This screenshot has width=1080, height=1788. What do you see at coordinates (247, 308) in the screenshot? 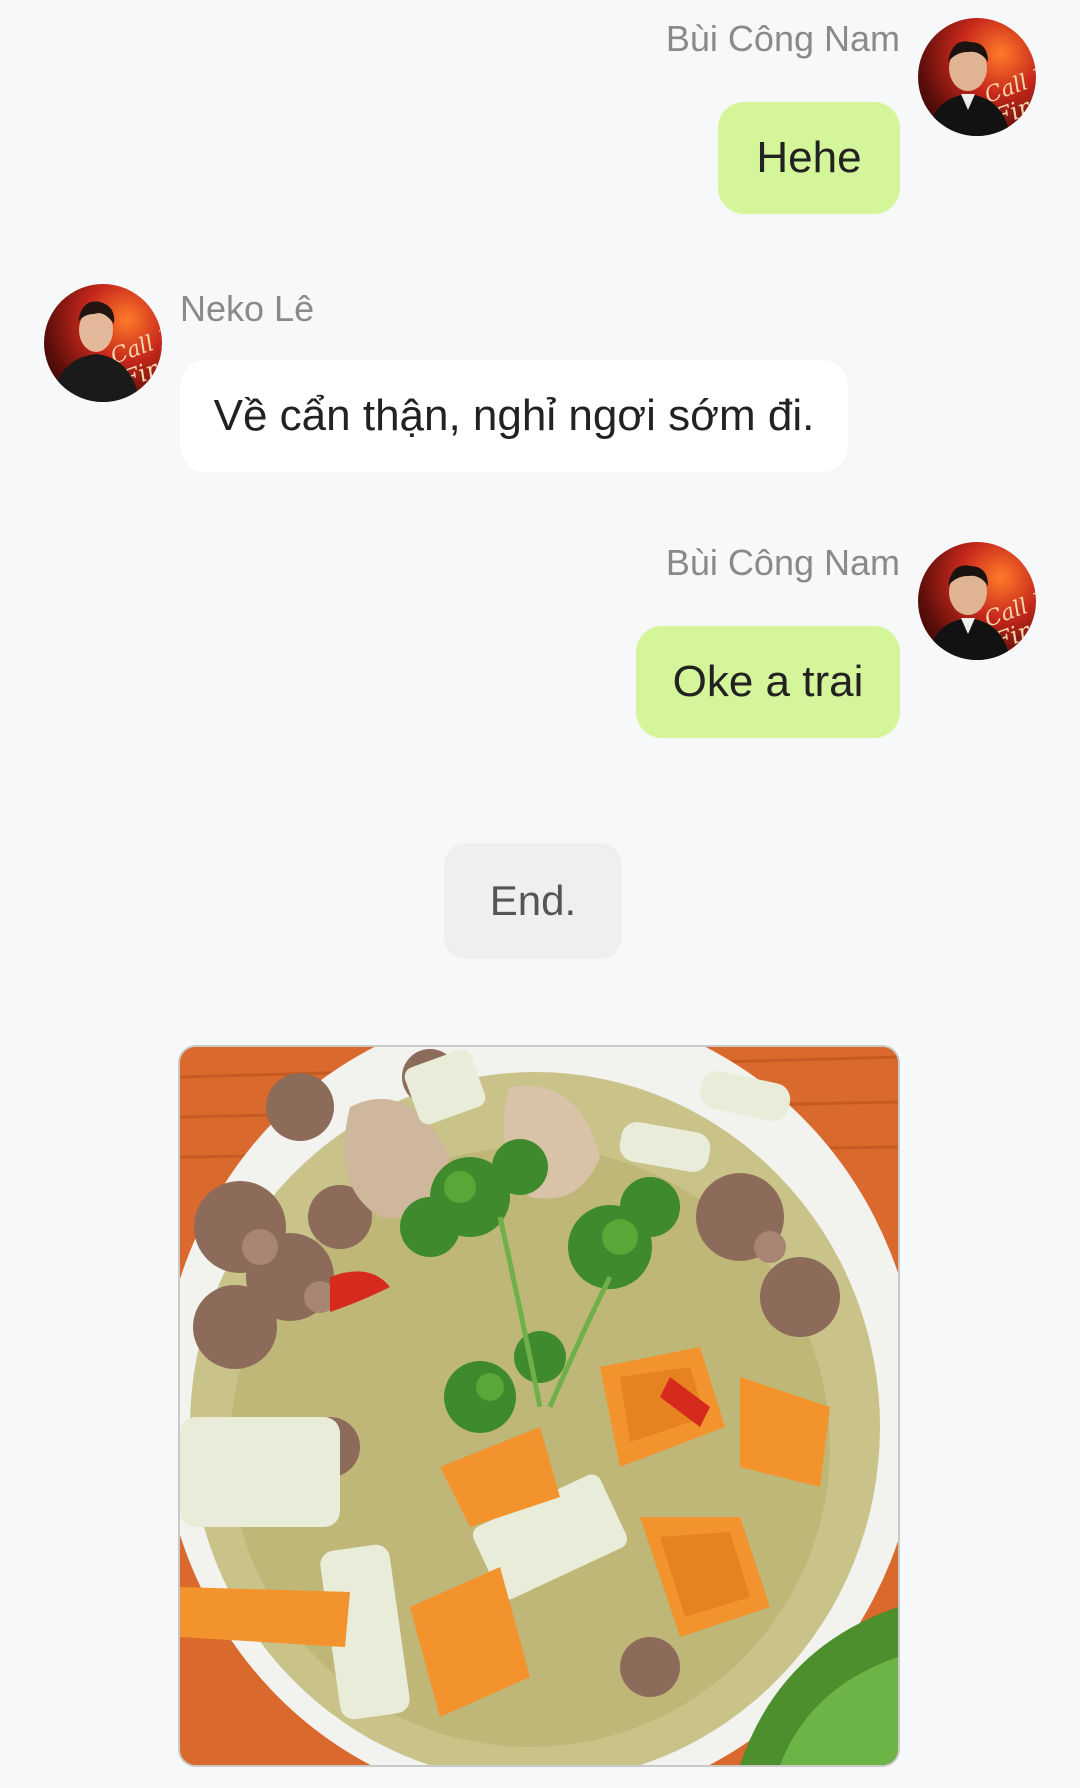
I see `sender-name: Neko Lê` at bounding box center [247, 308].